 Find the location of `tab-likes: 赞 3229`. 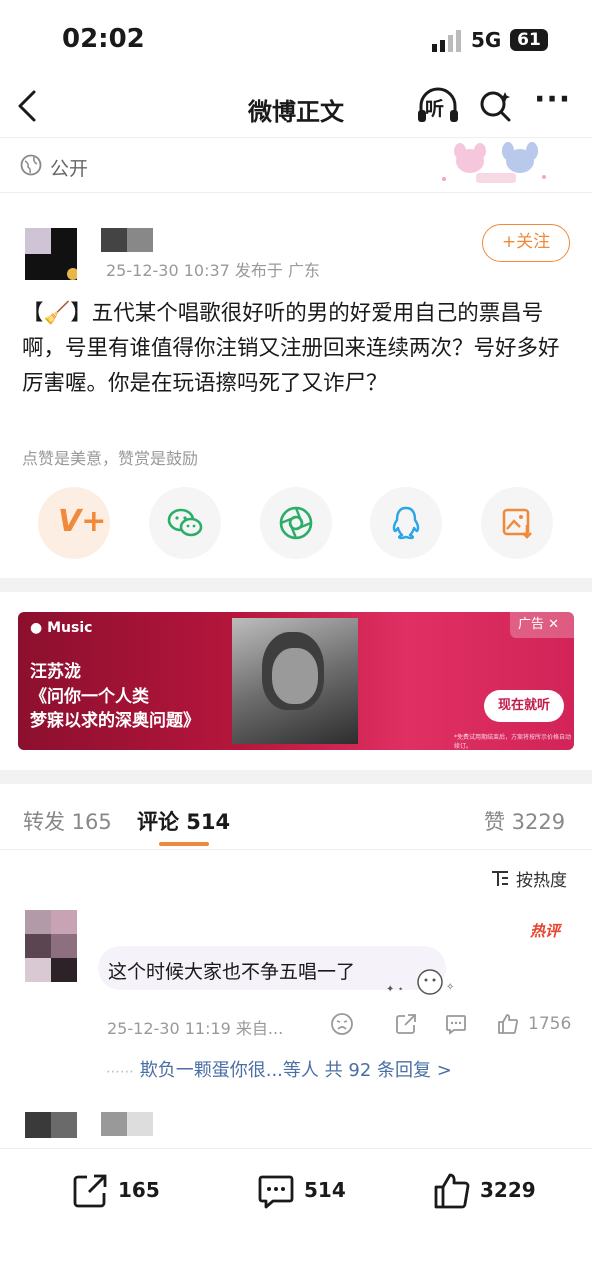

tab-likes: 赞 3229 is located at coordinates (524, 821).